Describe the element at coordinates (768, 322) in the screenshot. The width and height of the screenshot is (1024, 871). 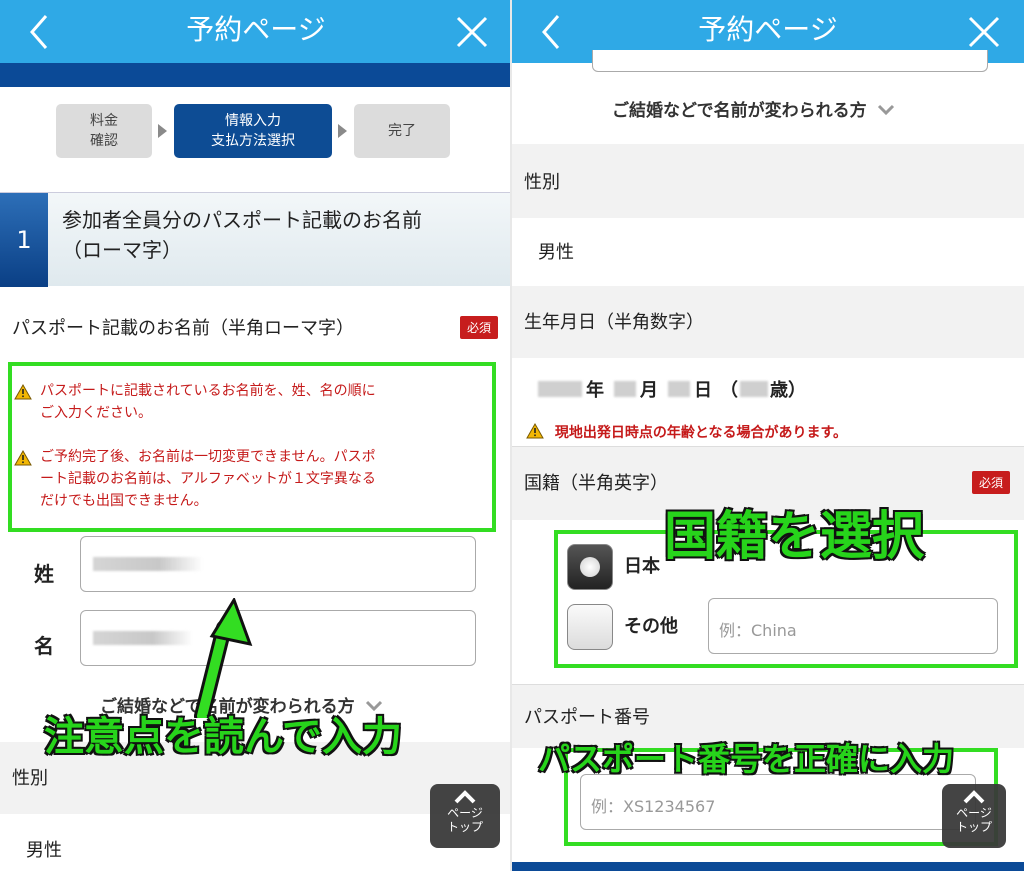
I see `dob-label-row: 生年月日（半角数字）` at that location.